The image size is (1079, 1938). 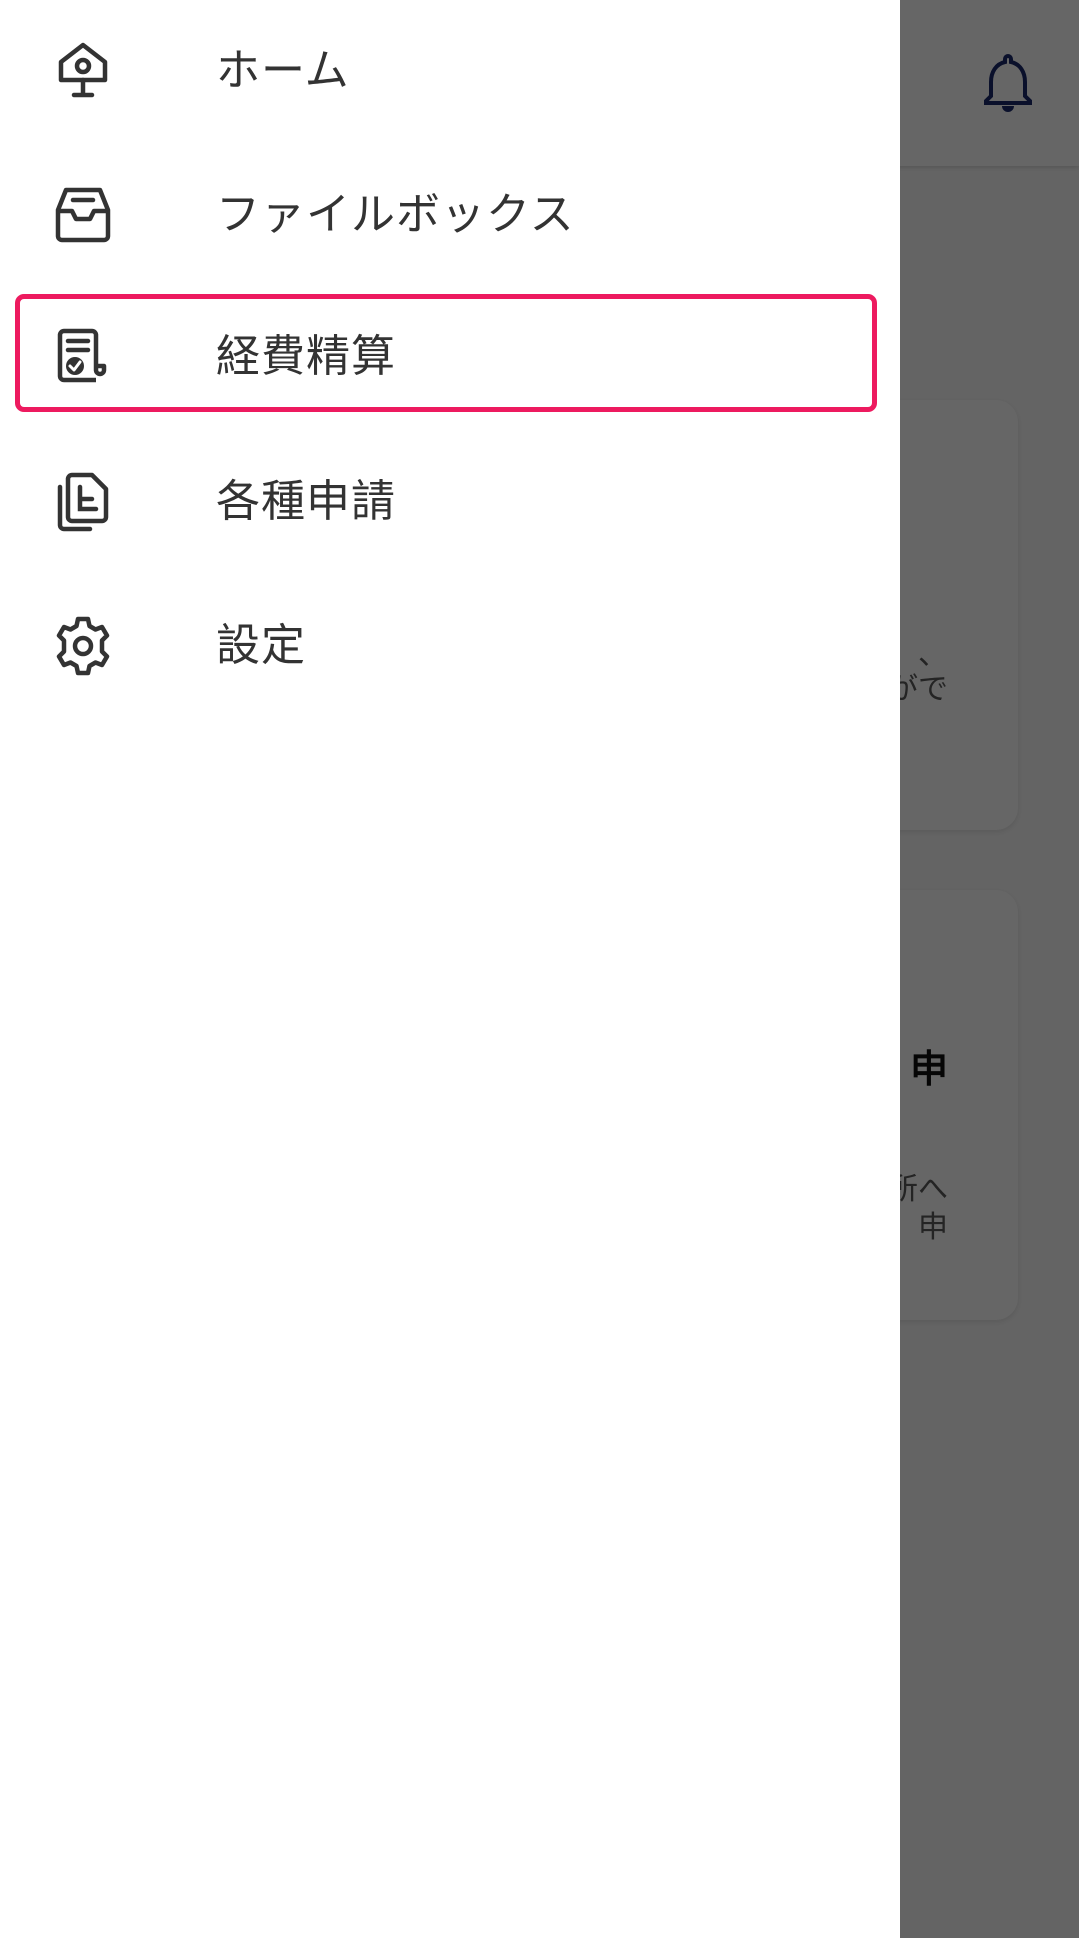 What do you see at coordinates (306, 356) in the screenshot?
I see `drawer-item-expense-label: 経費精算` at bounding box center [306, 356].